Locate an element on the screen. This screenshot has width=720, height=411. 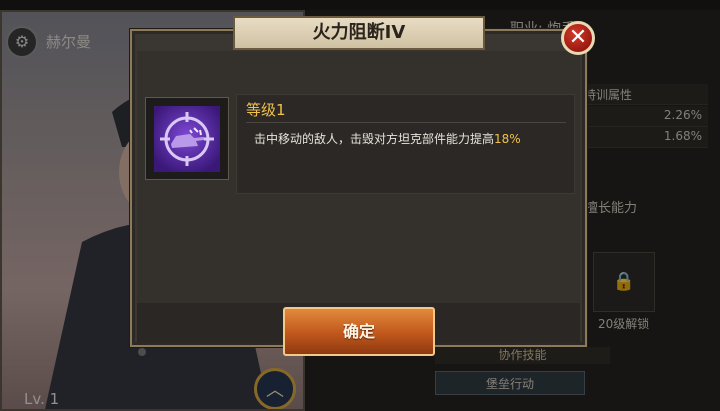
dialog-title: 火力阻断IV is located at coordinates (359, 33).